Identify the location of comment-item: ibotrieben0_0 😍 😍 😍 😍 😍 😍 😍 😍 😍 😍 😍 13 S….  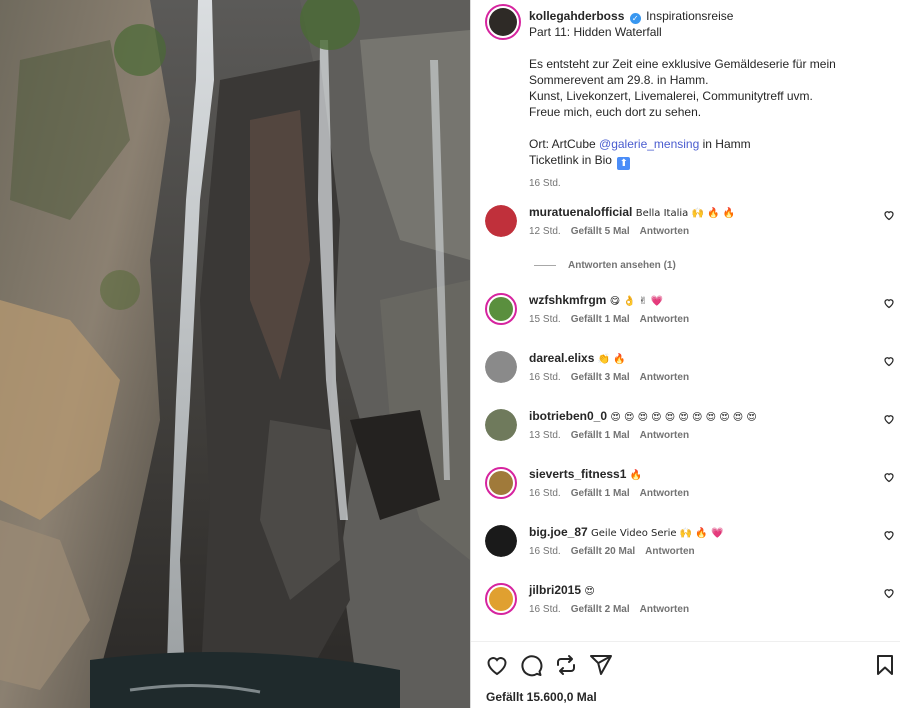
(685, 433).